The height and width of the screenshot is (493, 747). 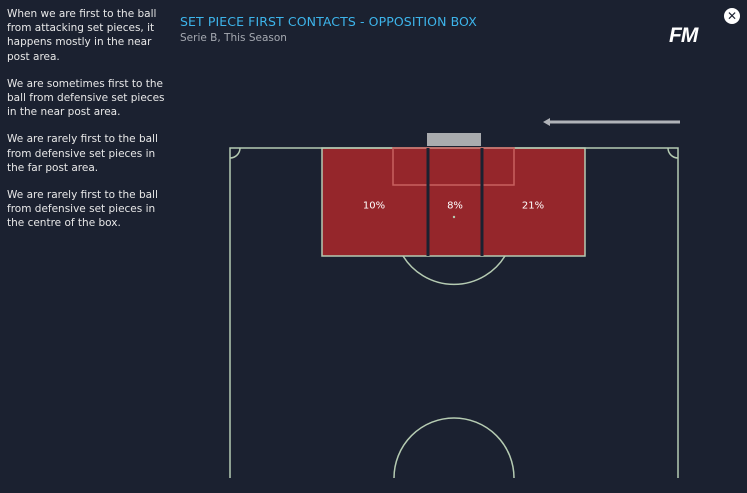 What do you see at coordinates (454, 139) in the screenshot?
I see `goal` at bounding box center [454, 139].